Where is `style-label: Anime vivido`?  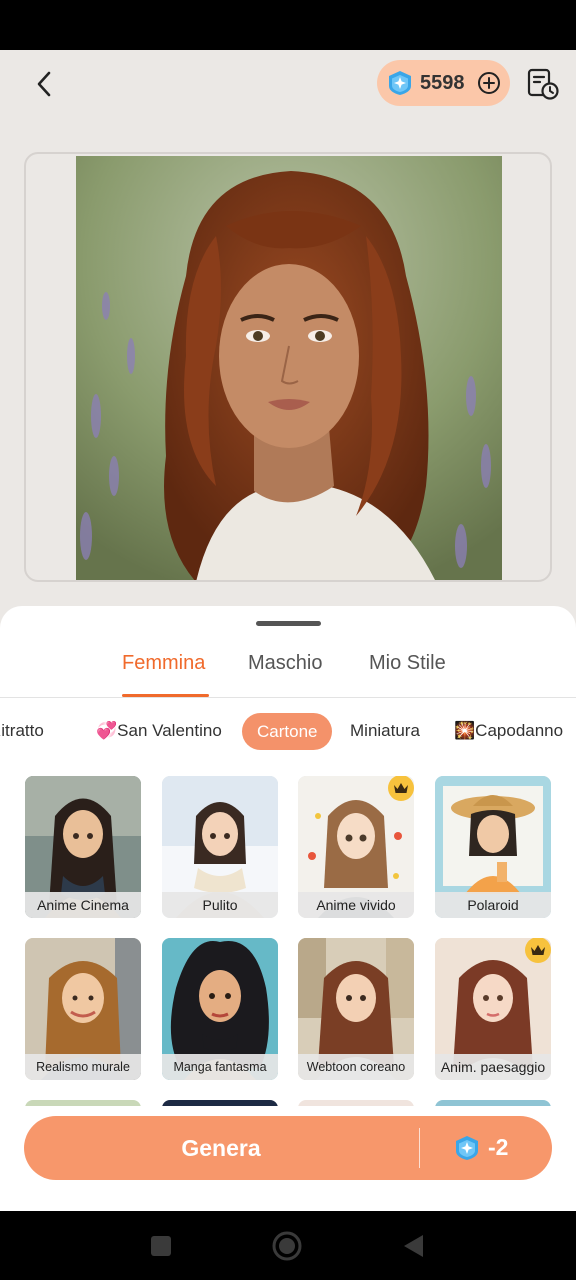
style-label: Anime vivido is located at coordinates (356, 905).